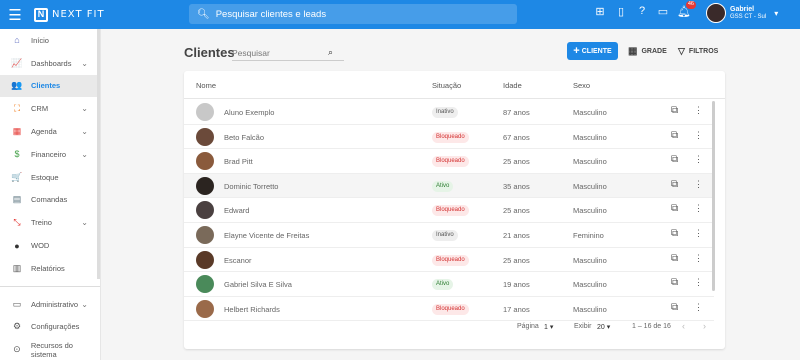 The height and width of the screenshot is (360, 800). I want to click on table-row: Dominic Torretto Ativo 35 anos Masculino ⧉ ⋮, so click(449, 186).